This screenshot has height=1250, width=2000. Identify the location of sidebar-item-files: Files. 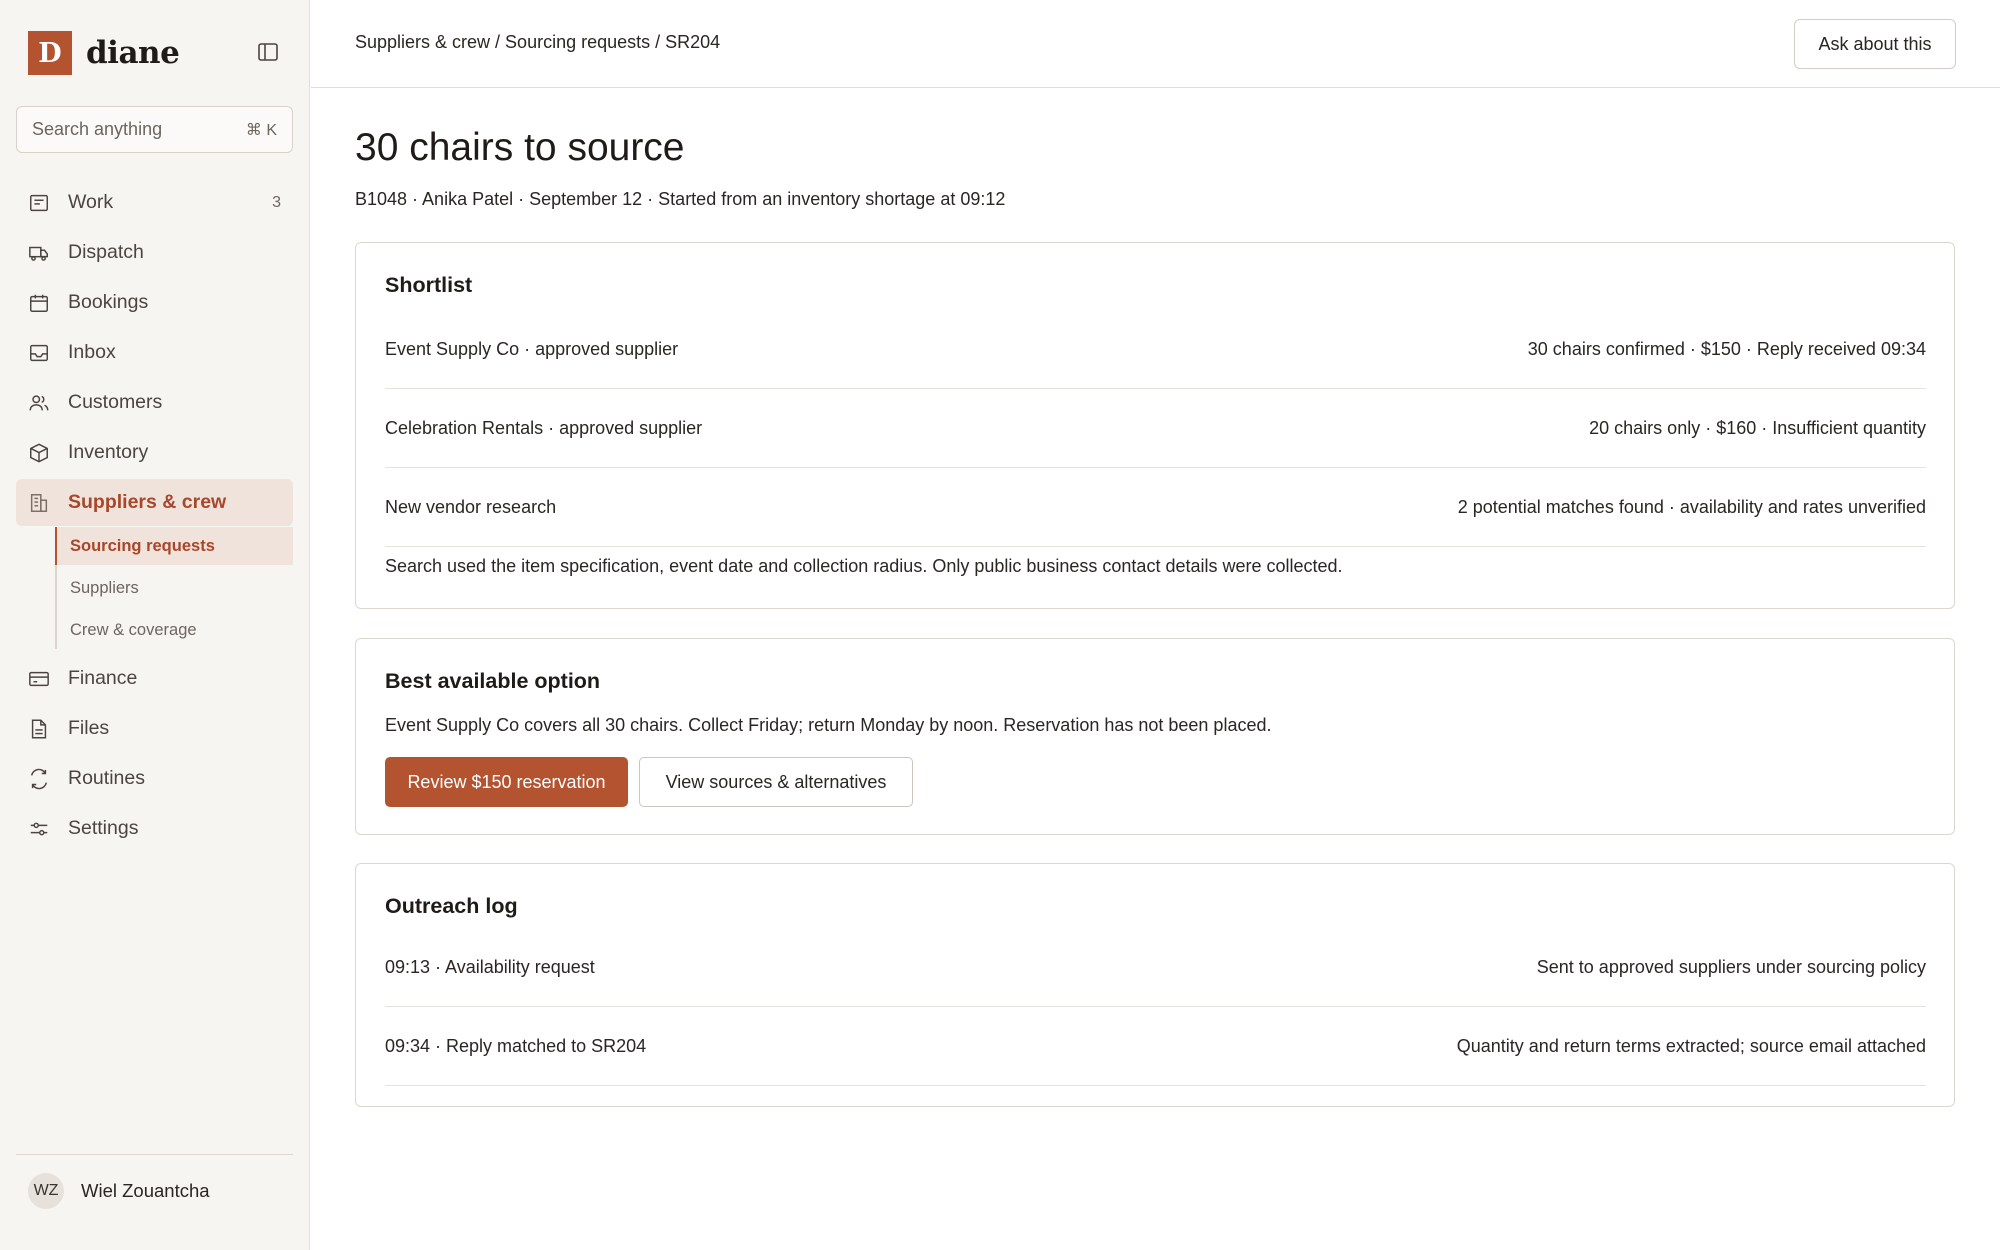
(154, 728).